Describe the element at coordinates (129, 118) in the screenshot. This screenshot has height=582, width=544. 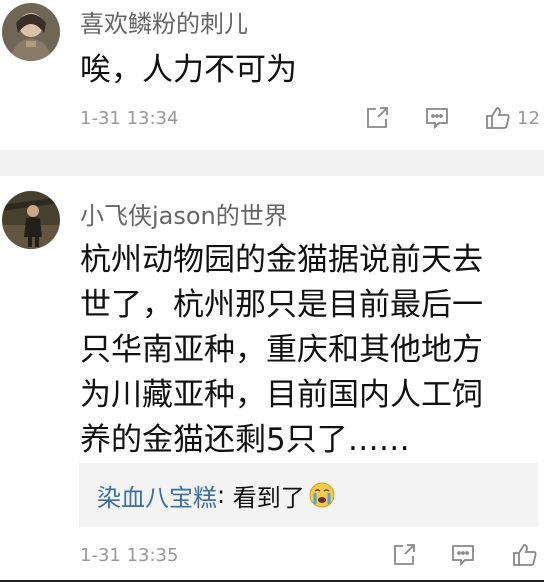
I see `comment-timestamp: 1-31 13:34` at that location.